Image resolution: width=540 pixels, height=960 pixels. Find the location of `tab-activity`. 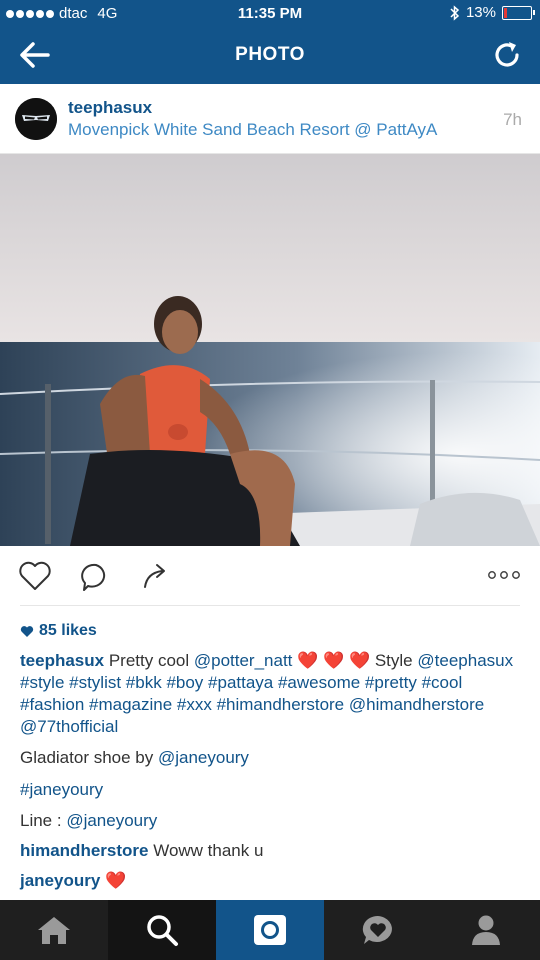

tab-activity is located at coordinates (378, 930).